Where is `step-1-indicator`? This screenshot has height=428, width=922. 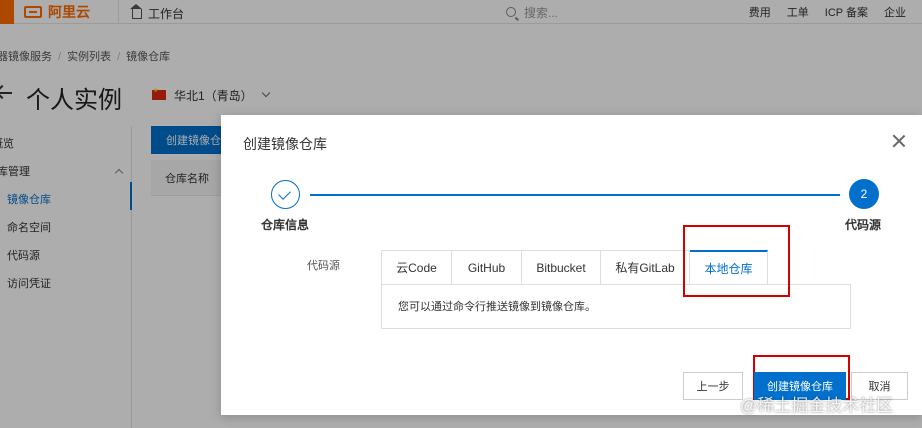
step-1-indicator is located at coordinates (285, 194).